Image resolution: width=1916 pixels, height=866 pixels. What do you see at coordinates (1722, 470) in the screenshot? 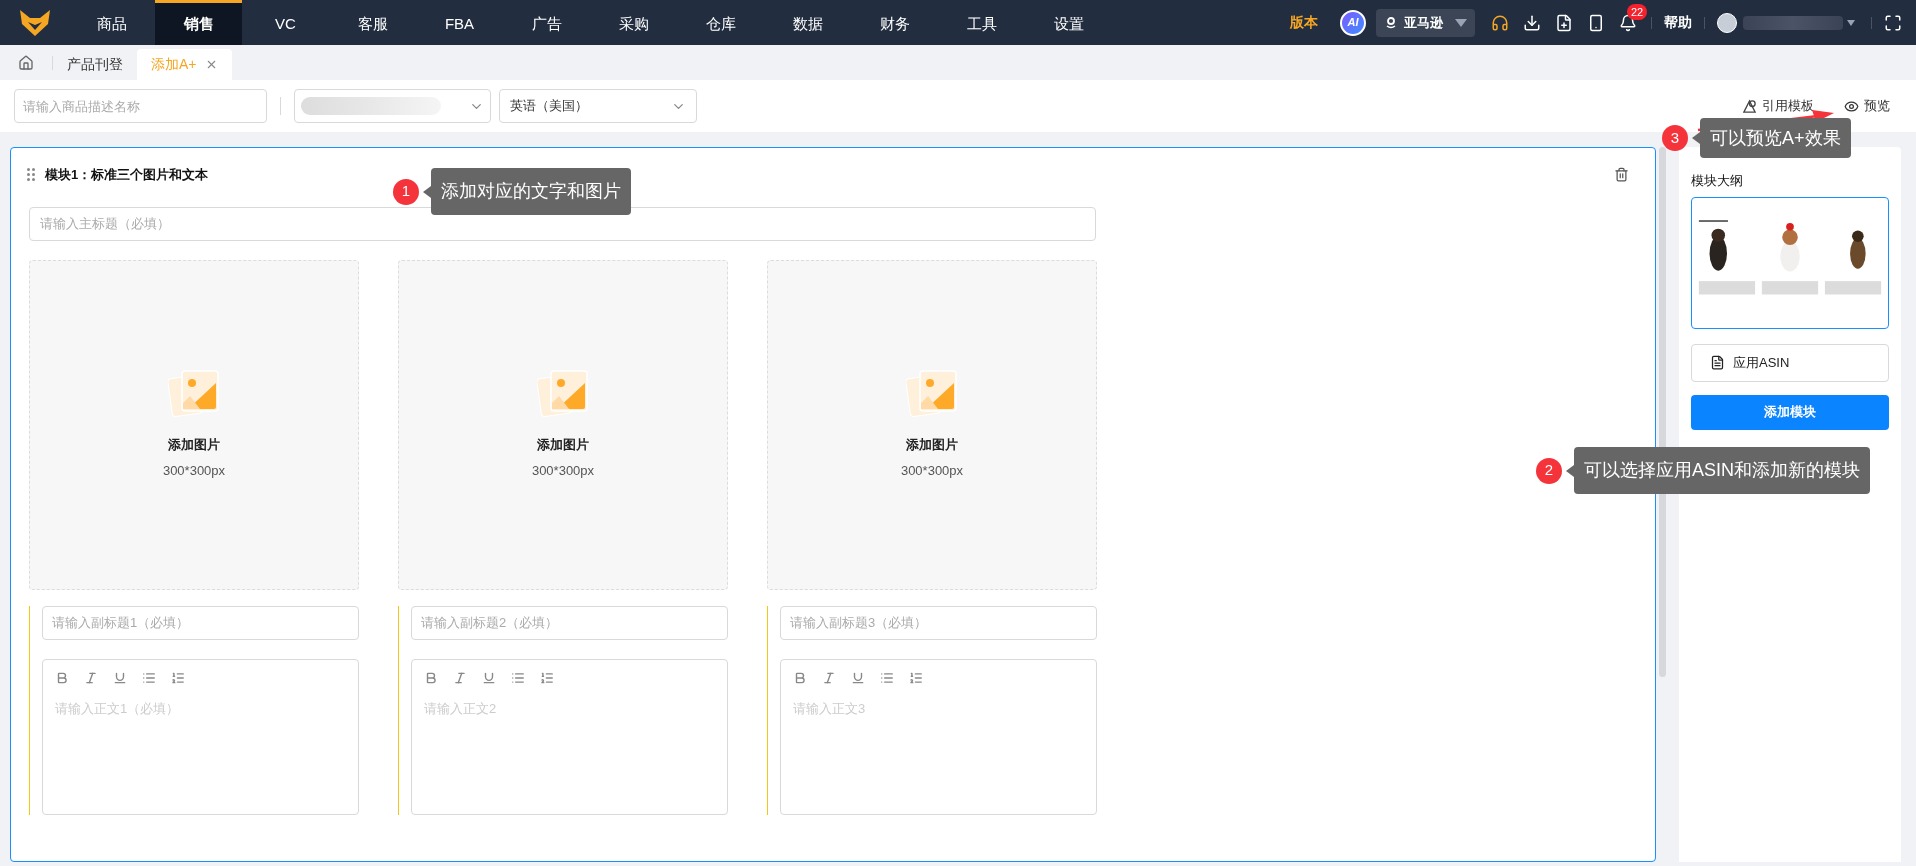
I see `callout-tooltip: 可以选择应用ASIN和添加新的模块` at bounding box center [1722, 470].